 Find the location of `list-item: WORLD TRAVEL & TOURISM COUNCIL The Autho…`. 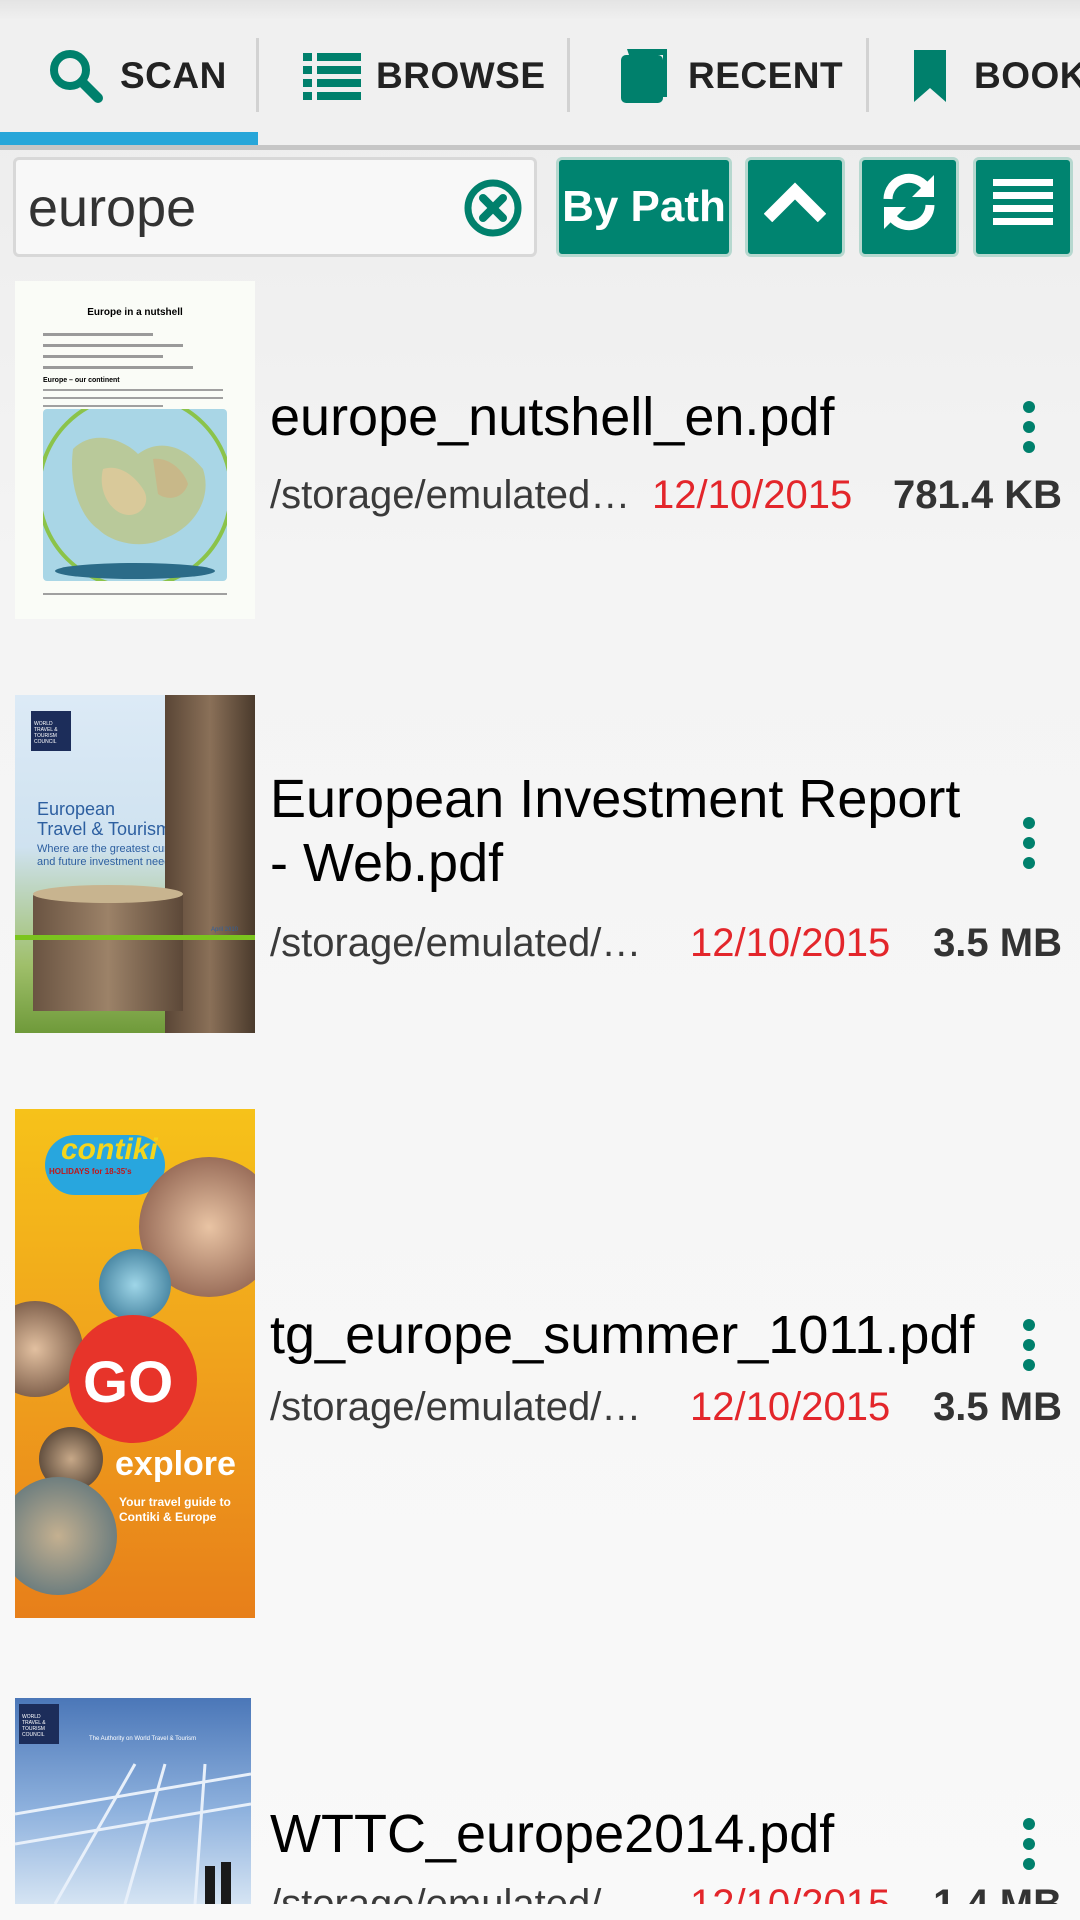

list-item: WORLD TRAVEL & TOURISM COUNCIL The Autho… is located at coordinates (540, 1801).